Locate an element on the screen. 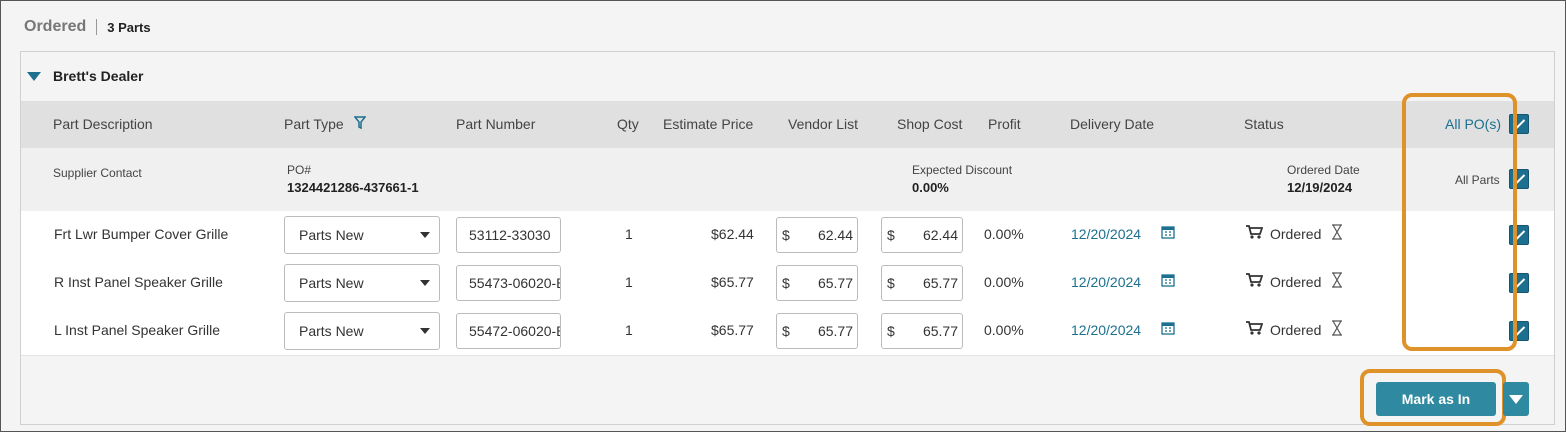 The height and width of the screenshot is (432, 1566). part-number-value: 55473-06020-B is located at coordinates (515, 283).